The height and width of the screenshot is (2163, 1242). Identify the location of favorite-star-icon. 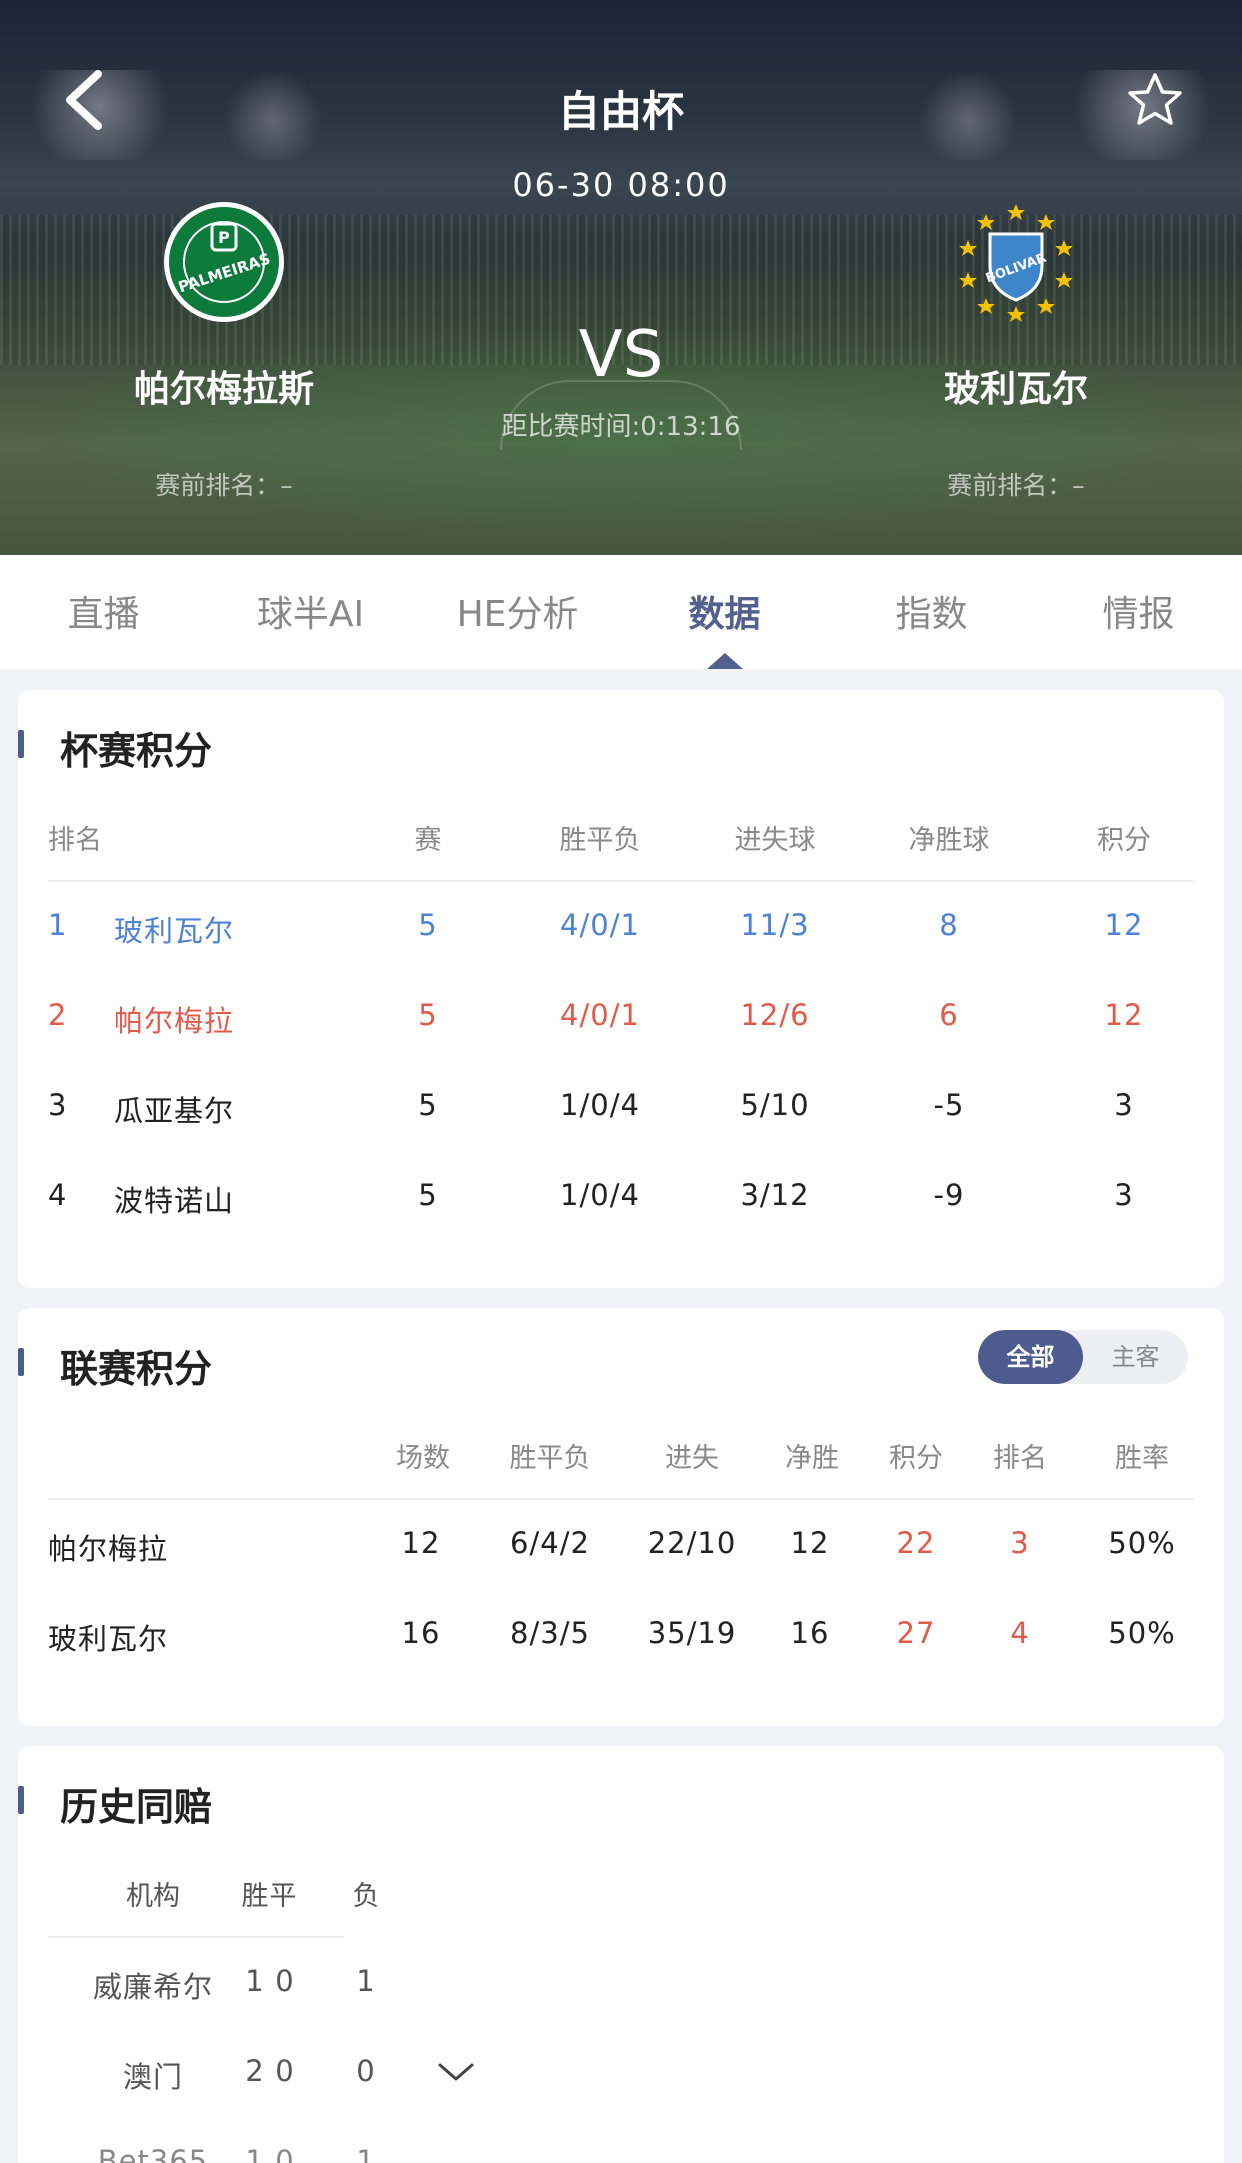
(1155, 101).